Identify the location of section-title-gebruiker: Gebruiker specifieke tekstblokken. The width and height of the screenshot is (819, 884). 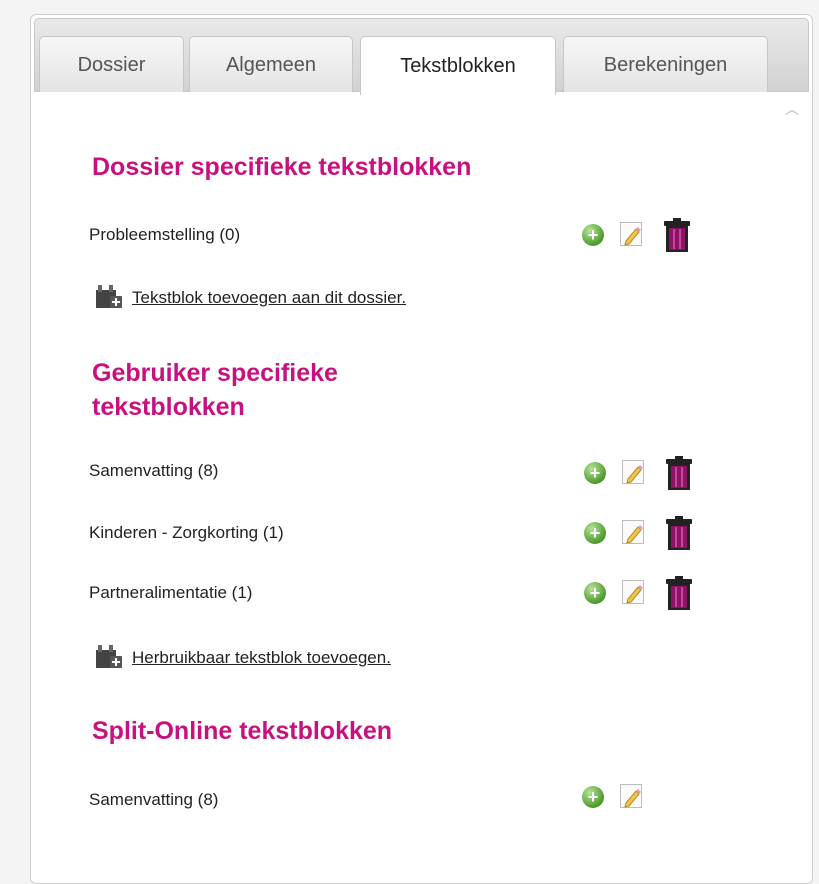
(215, 390).